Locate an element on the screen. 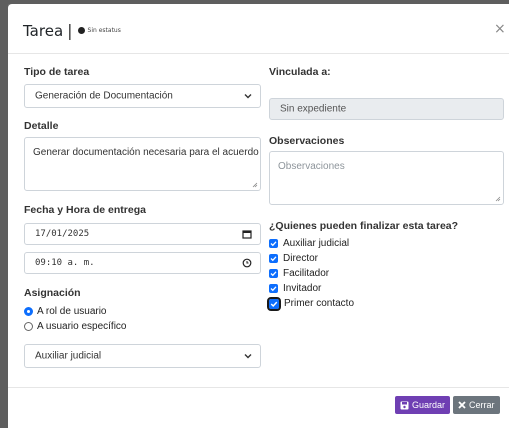 The width and height of the screenshot is (509, 428). check-label: Invitador is located at coordinates (302, 288).